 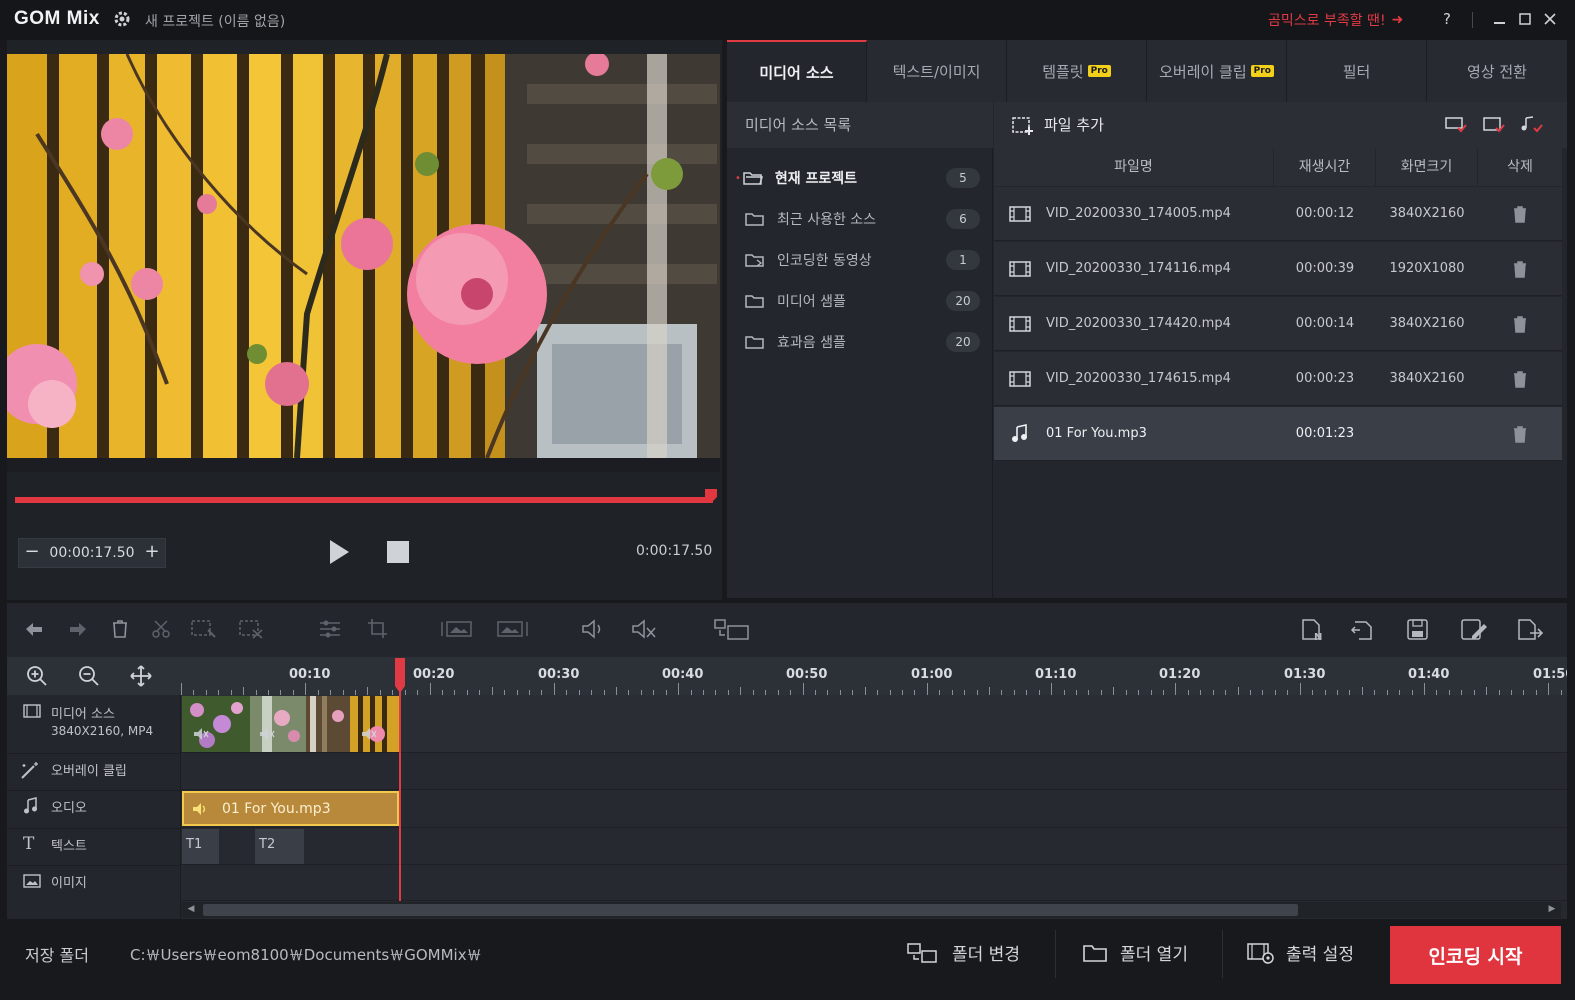 I want to click on volume-icon, so click(x=593, y=629).